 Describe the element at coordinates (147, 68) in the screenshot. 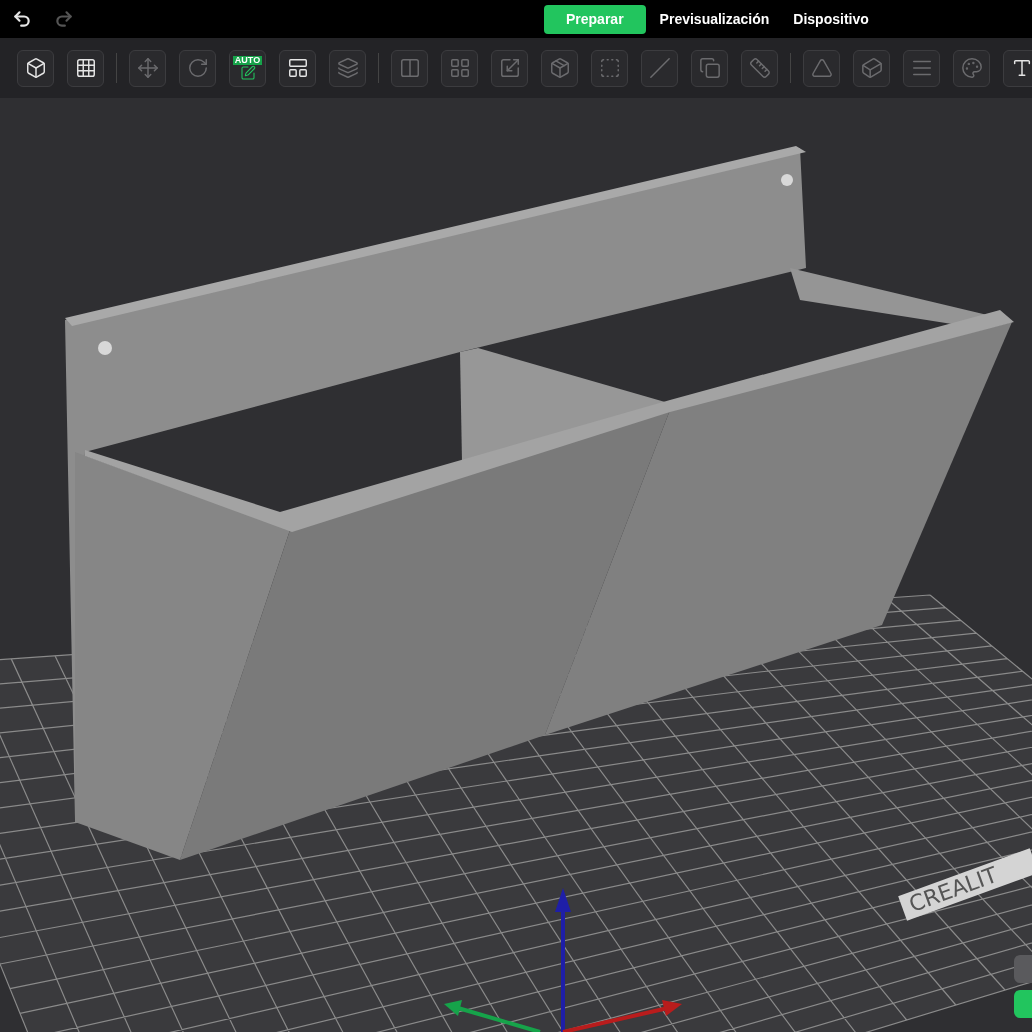

I see `move-icon` at that location.